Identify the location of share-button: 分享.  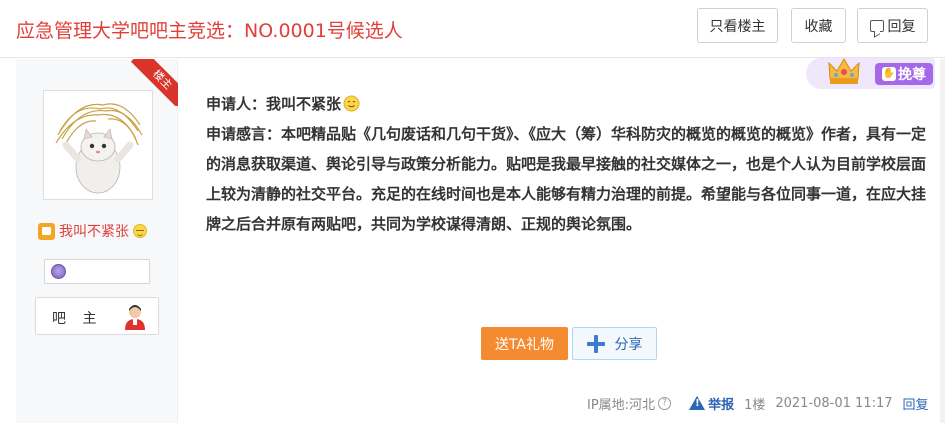
(614, 343).